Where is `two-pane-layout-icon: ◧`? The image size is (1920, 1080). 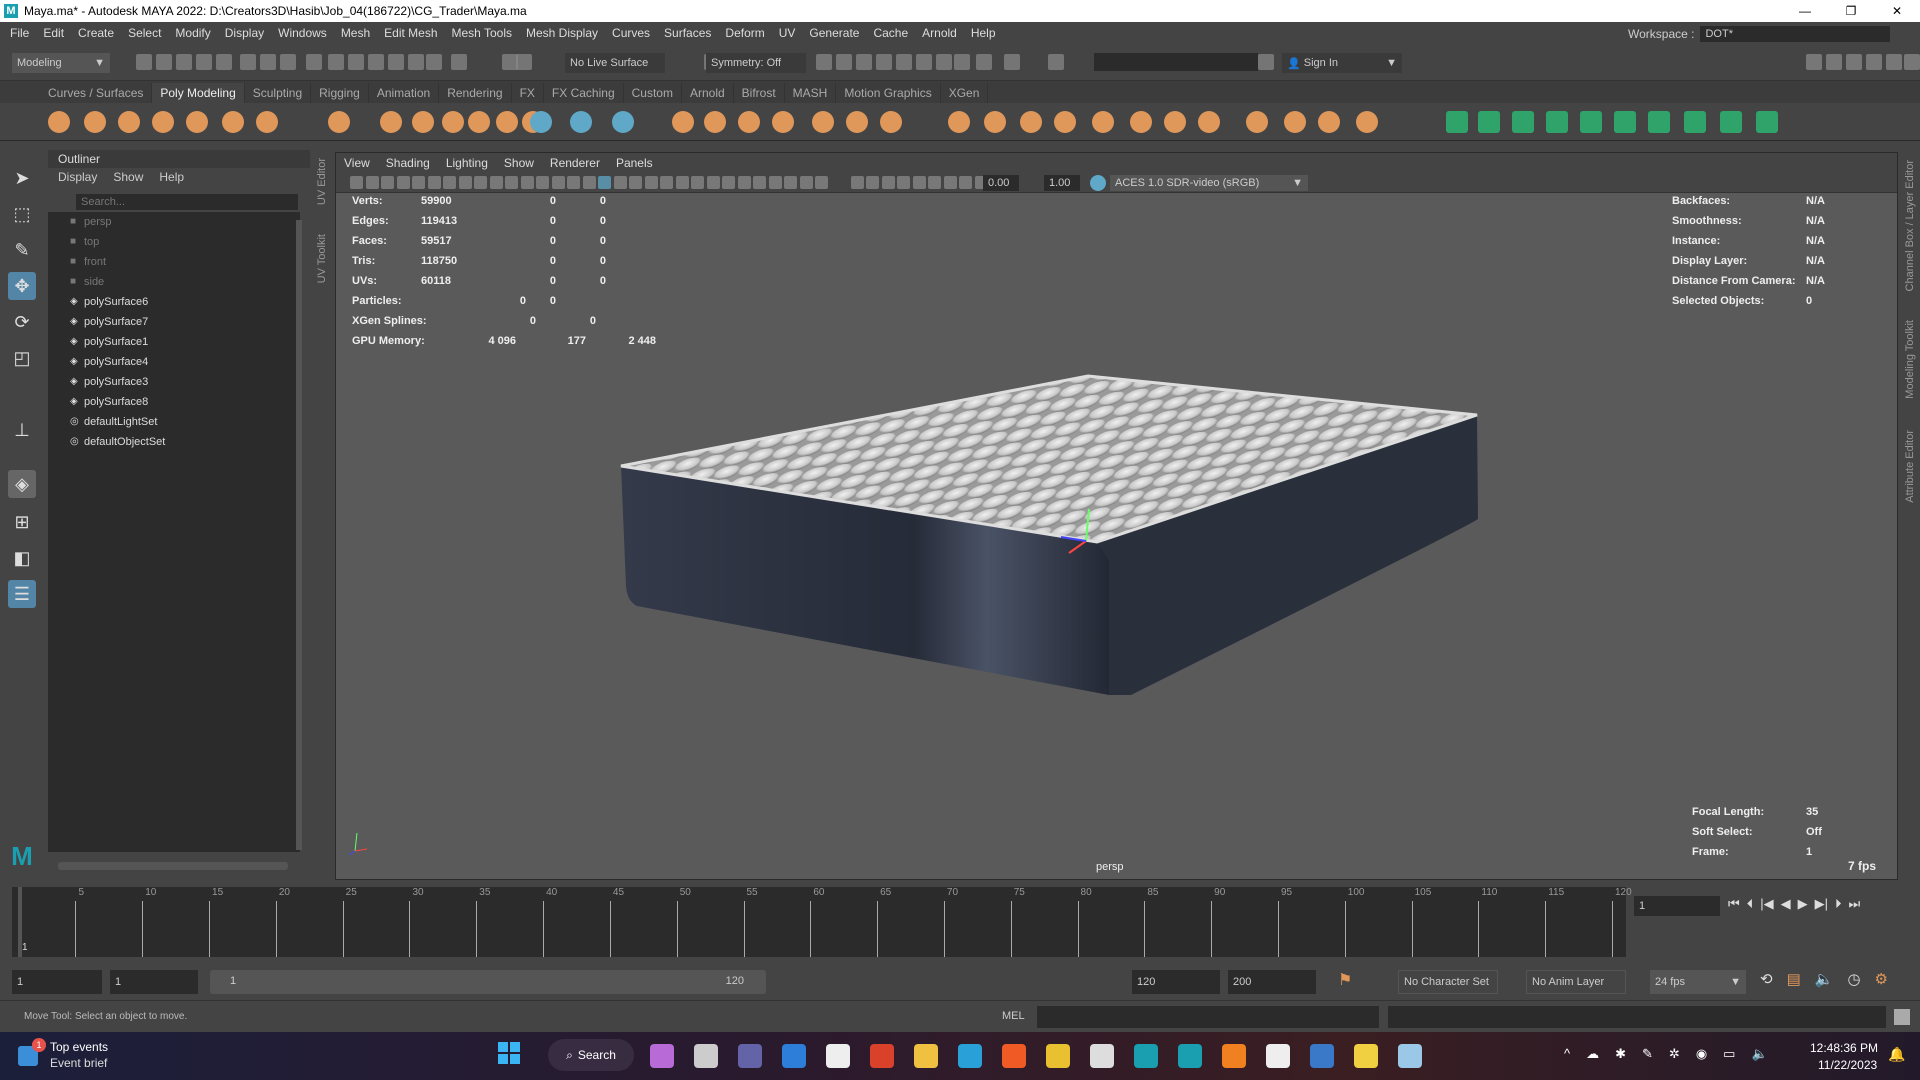 two-pane-layout-icon: ◧ is located at coordinates (22, 558).